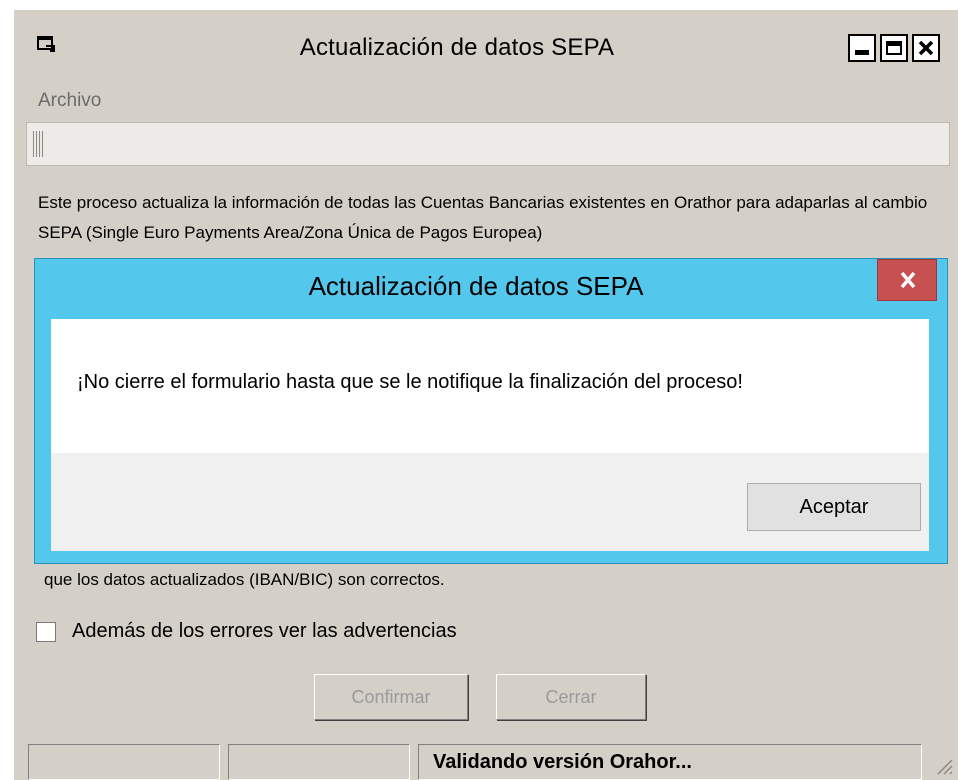  Describe the element at coordinates (486, 102) in the screenshot. I see `menu-bar: Archivo` at that location.